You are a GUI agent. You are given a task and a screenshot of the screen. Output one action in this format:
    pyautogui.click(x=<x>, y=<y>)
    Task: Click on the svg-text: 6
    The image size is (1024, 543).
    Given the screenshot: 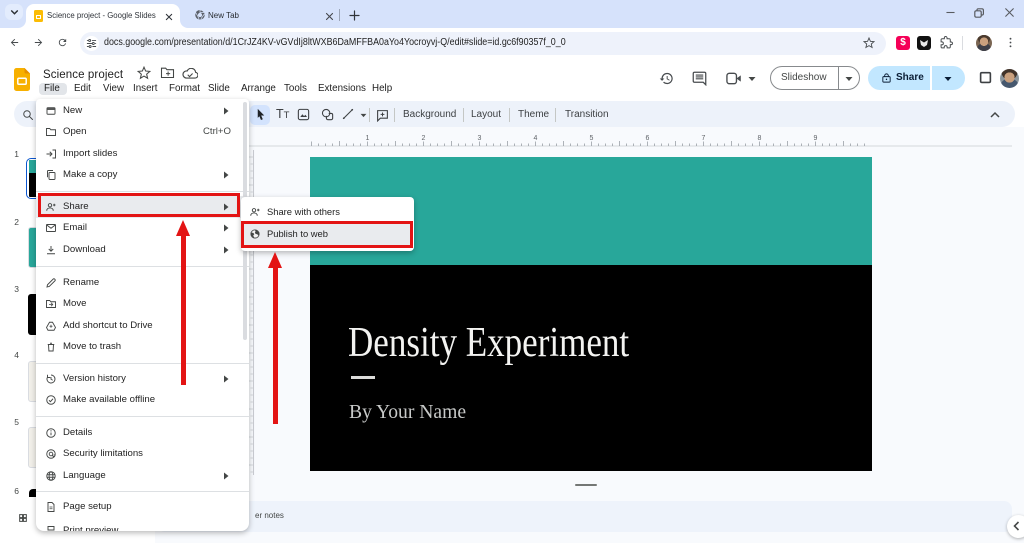 What is the action you would take?
    pyautogui.click(x=648, y=138)
    